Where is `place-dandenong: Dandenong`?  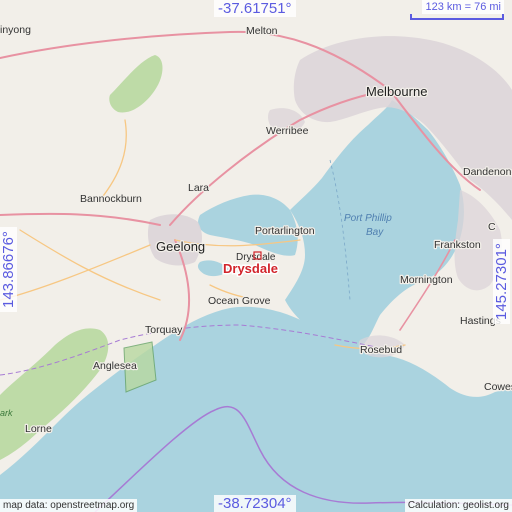
place-dandenong: Dandenong is located at coordinates (487, 172).